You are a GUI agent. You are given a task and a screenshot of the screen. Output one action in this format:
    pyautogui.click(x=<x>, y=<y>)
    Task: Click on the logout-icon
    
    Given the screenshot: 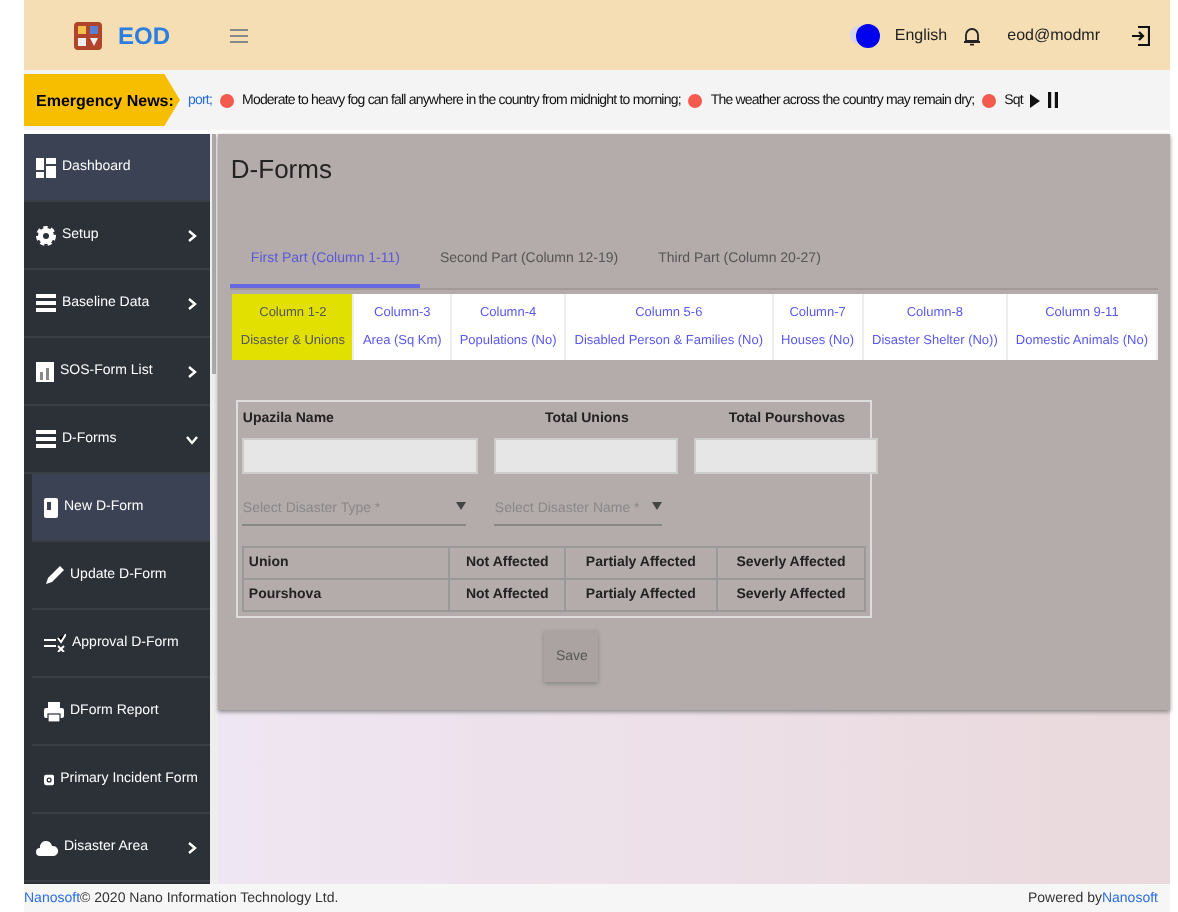 What is the action you would take?
    pyautogui.click(x=1141, y=35)
    